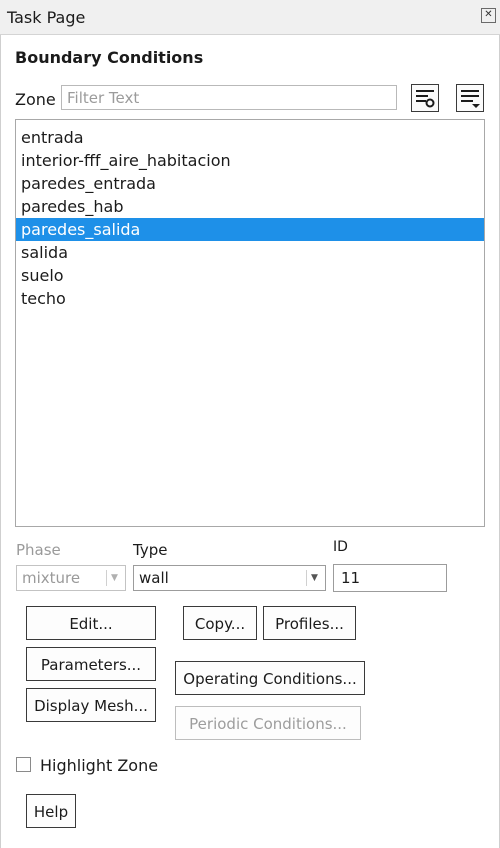 This screenshot has height=848, width=500. Describe the element at coordinates (229, 578) in the screenshot. I see `type-select: wall ▼` at that location.